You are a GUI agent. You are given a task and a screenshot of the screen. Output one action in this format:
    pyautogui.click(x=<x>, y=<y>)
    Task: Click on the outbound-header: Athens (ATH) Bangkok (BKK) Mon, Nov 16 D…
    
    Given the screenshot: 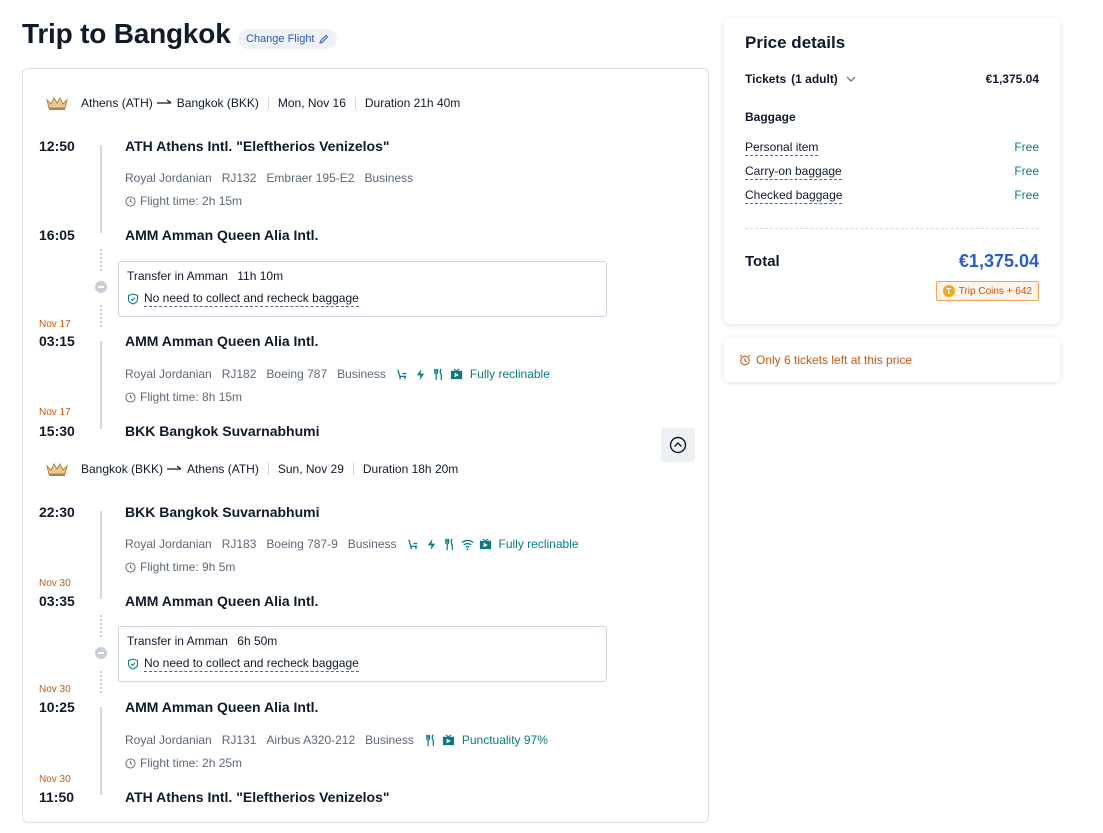 What is the action you would take?
    pyautogui.click(x=252, y=103)
    